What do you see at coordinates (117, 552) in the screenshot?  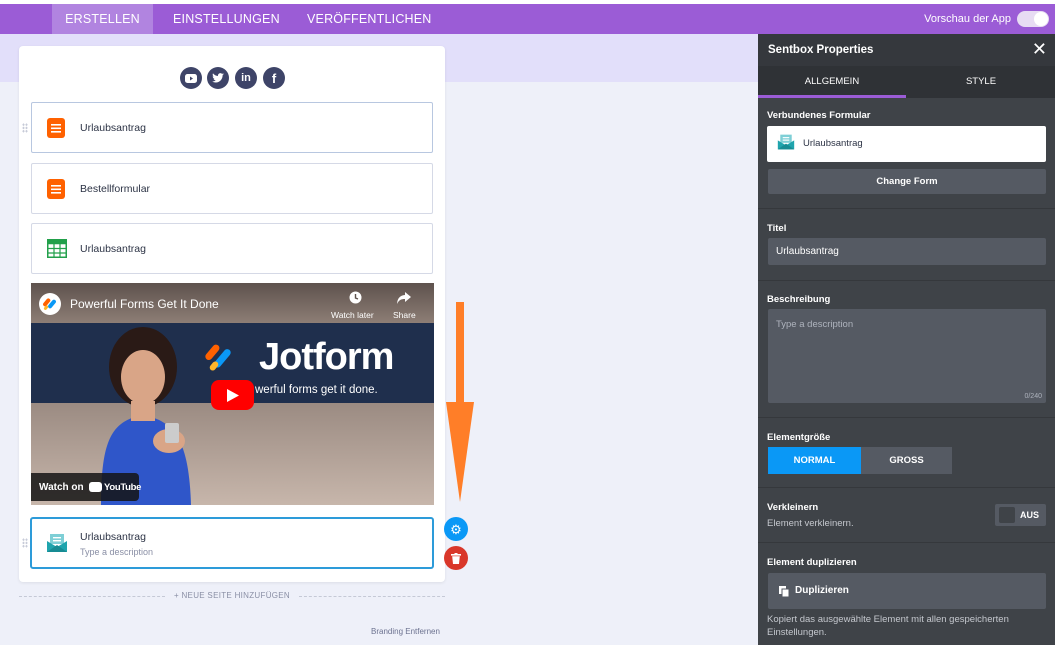 I see `selected-item-description: Type a description` at bounding box center [117, 552].